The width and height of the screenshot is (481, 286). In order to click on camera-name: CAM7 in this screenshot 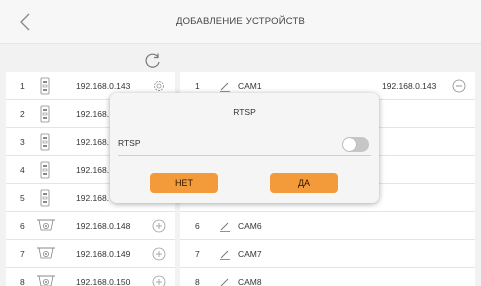, I will do `click(250, 254)`.